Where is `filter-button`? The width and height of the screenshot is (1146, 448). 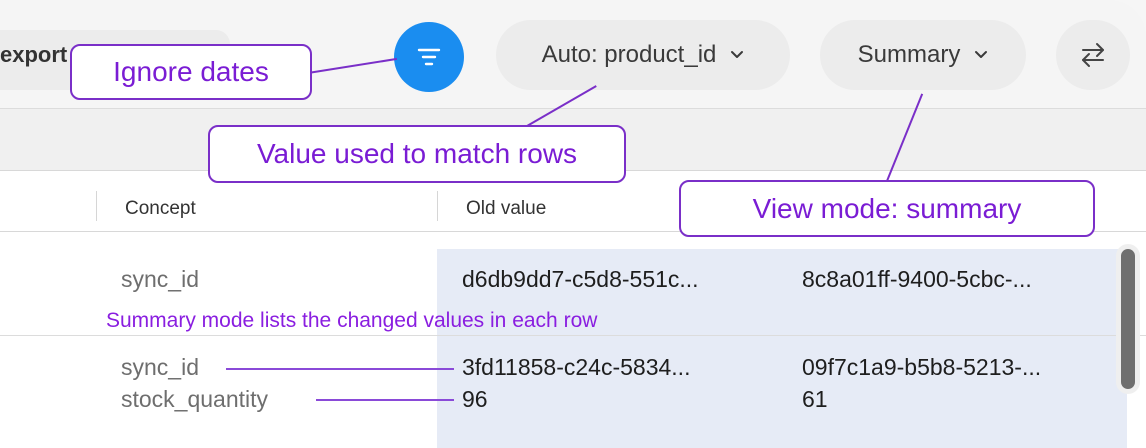
filter-button is located at coordinates (429, 57).